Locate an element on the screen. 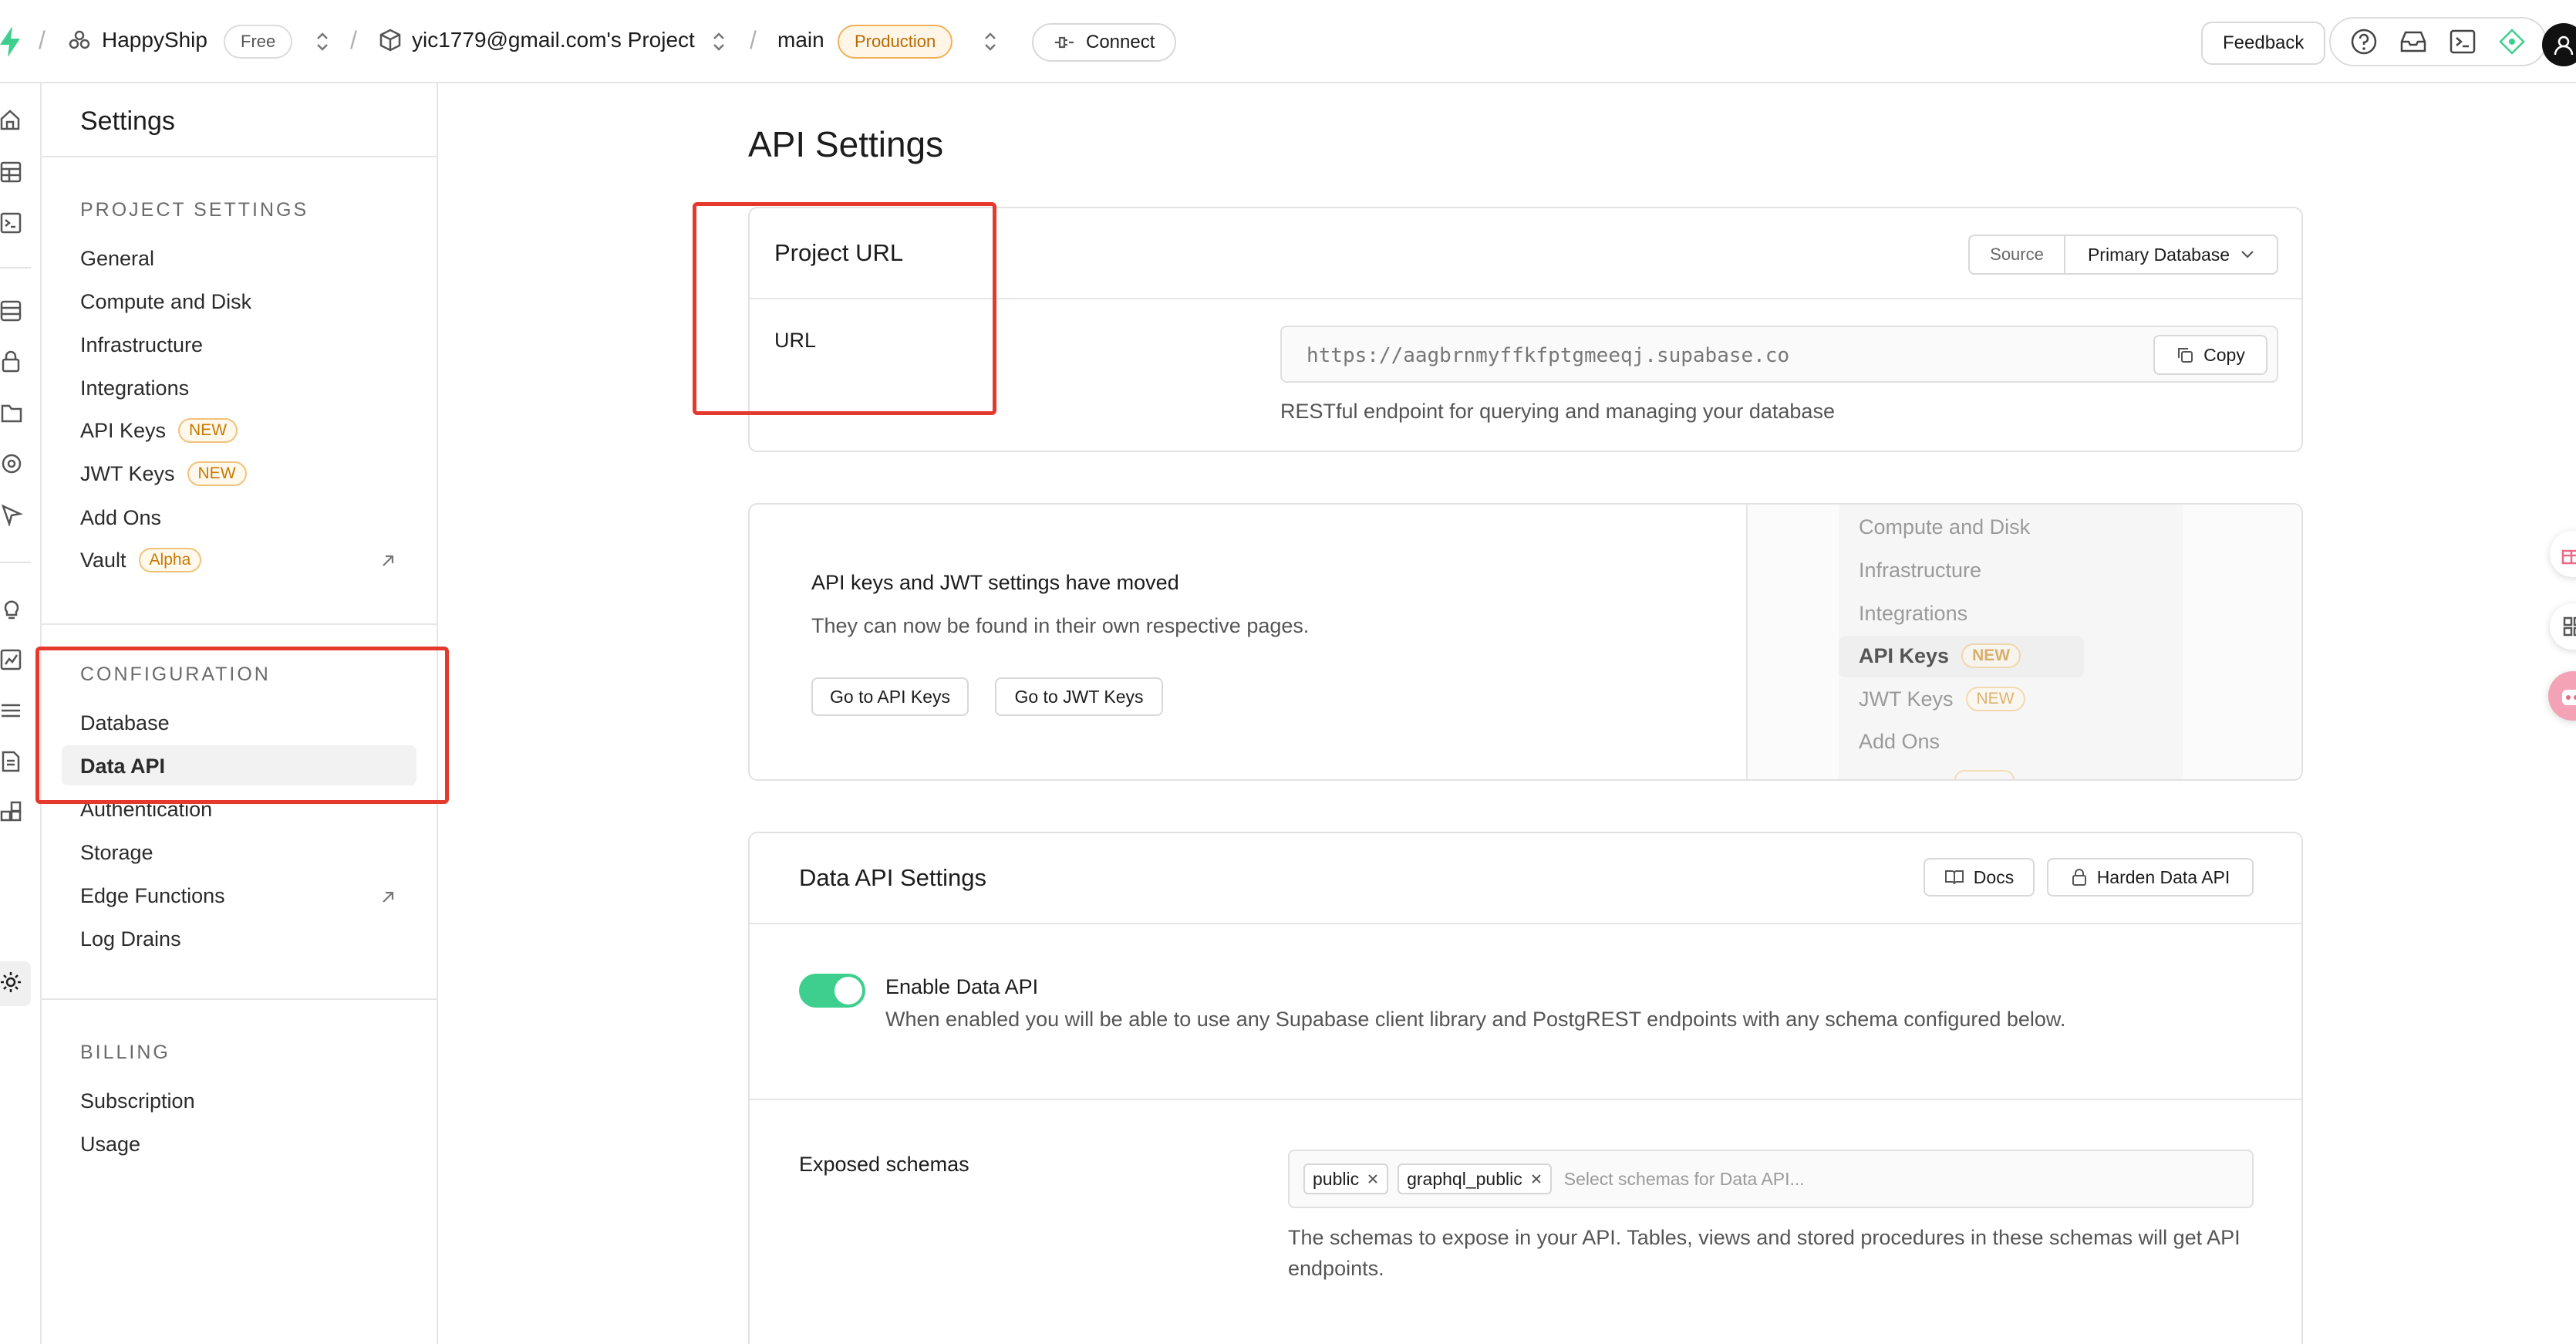  edge-functions-icon is located at coordinates (11, 514).